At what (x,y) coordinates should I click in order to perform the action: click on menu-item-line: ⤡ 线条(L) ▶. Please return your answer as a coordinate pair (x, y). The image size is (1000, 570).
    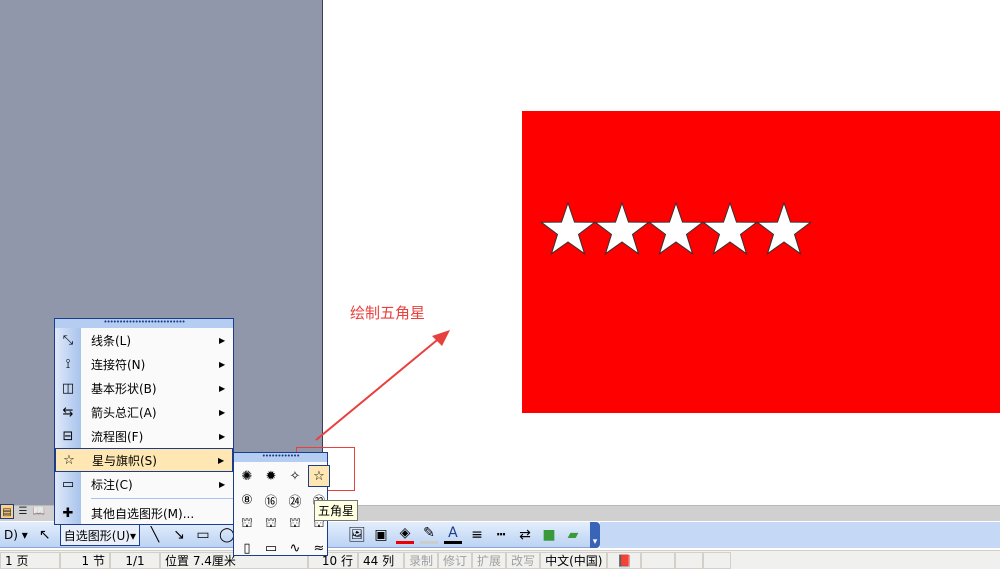
    Looking at the image, I should click on (144, 340).